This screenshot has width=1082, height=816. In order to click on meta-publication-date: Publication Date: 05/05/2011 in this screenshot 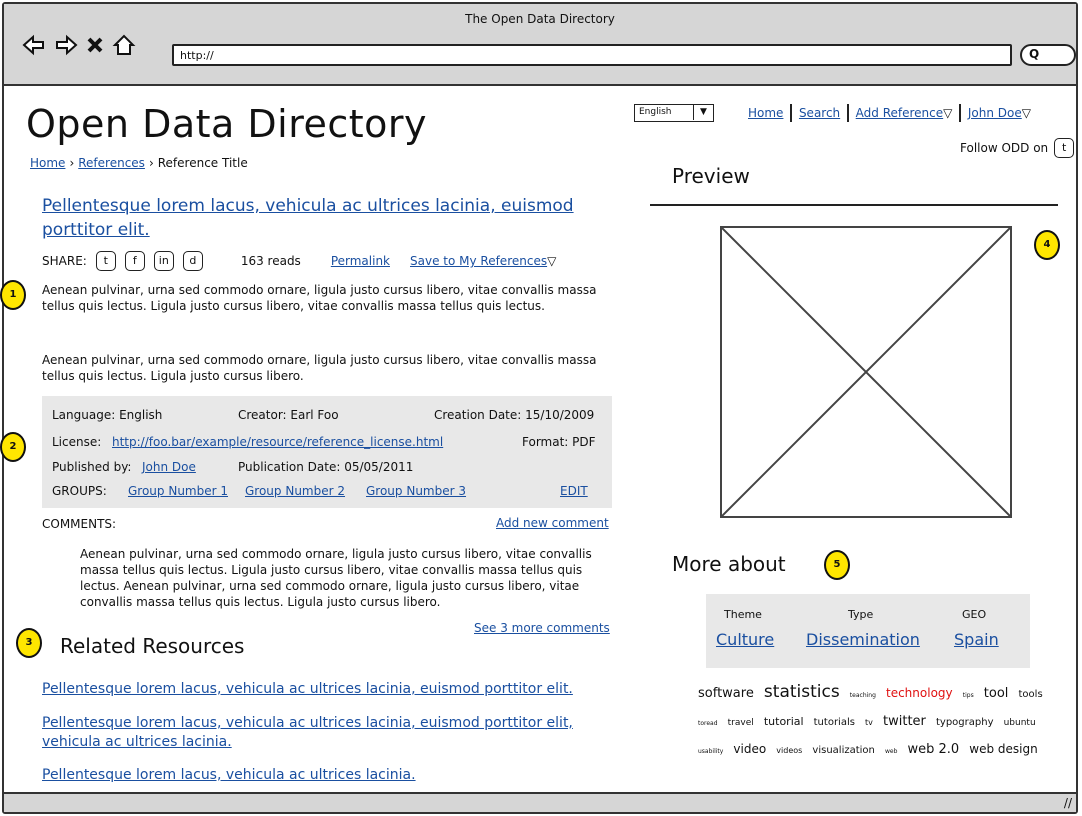, I will do `click(326, 467)`.